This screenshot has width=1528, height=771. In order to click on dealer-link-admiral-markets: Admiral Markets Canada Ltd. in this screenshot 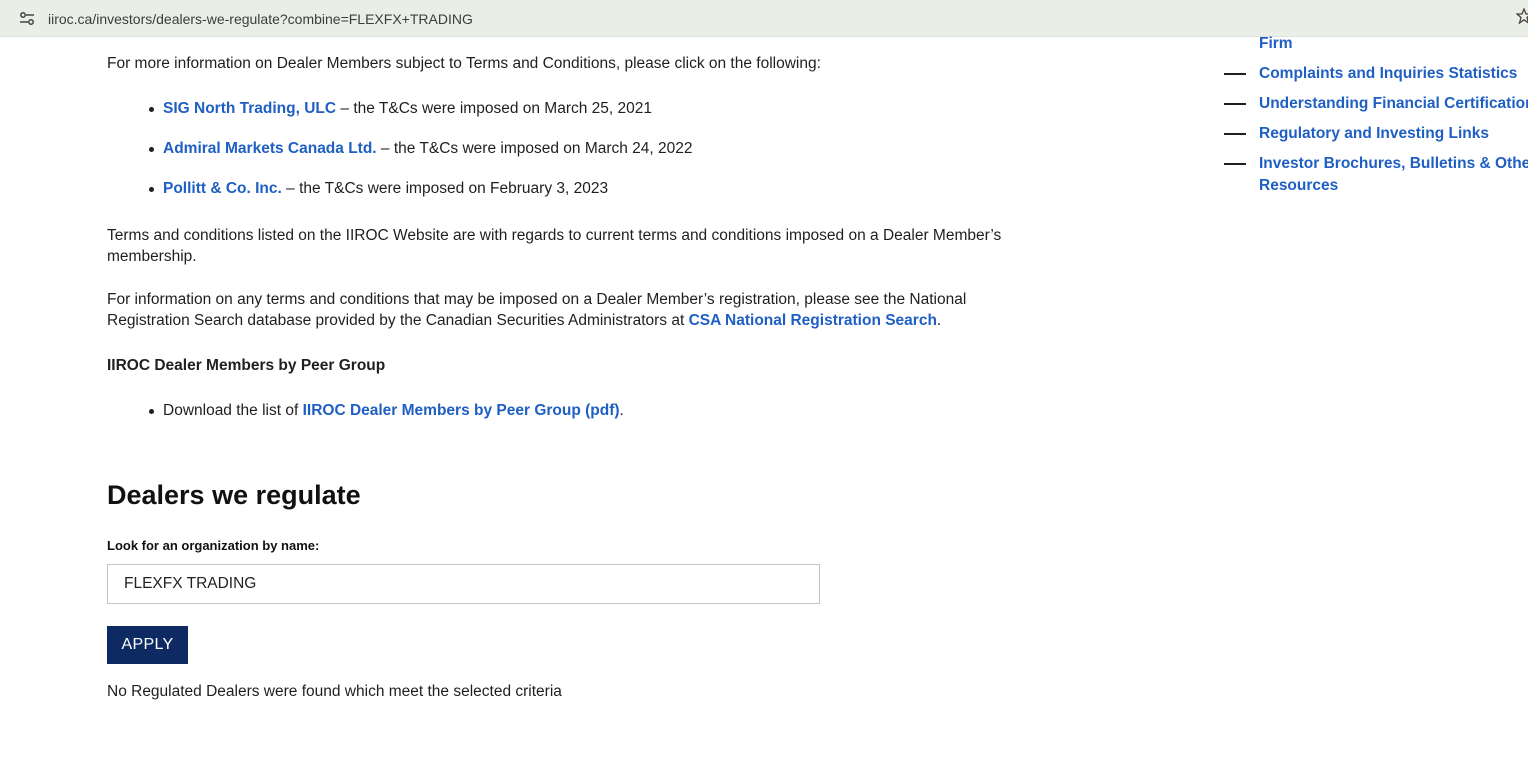, I will do `click(270, 148)`.